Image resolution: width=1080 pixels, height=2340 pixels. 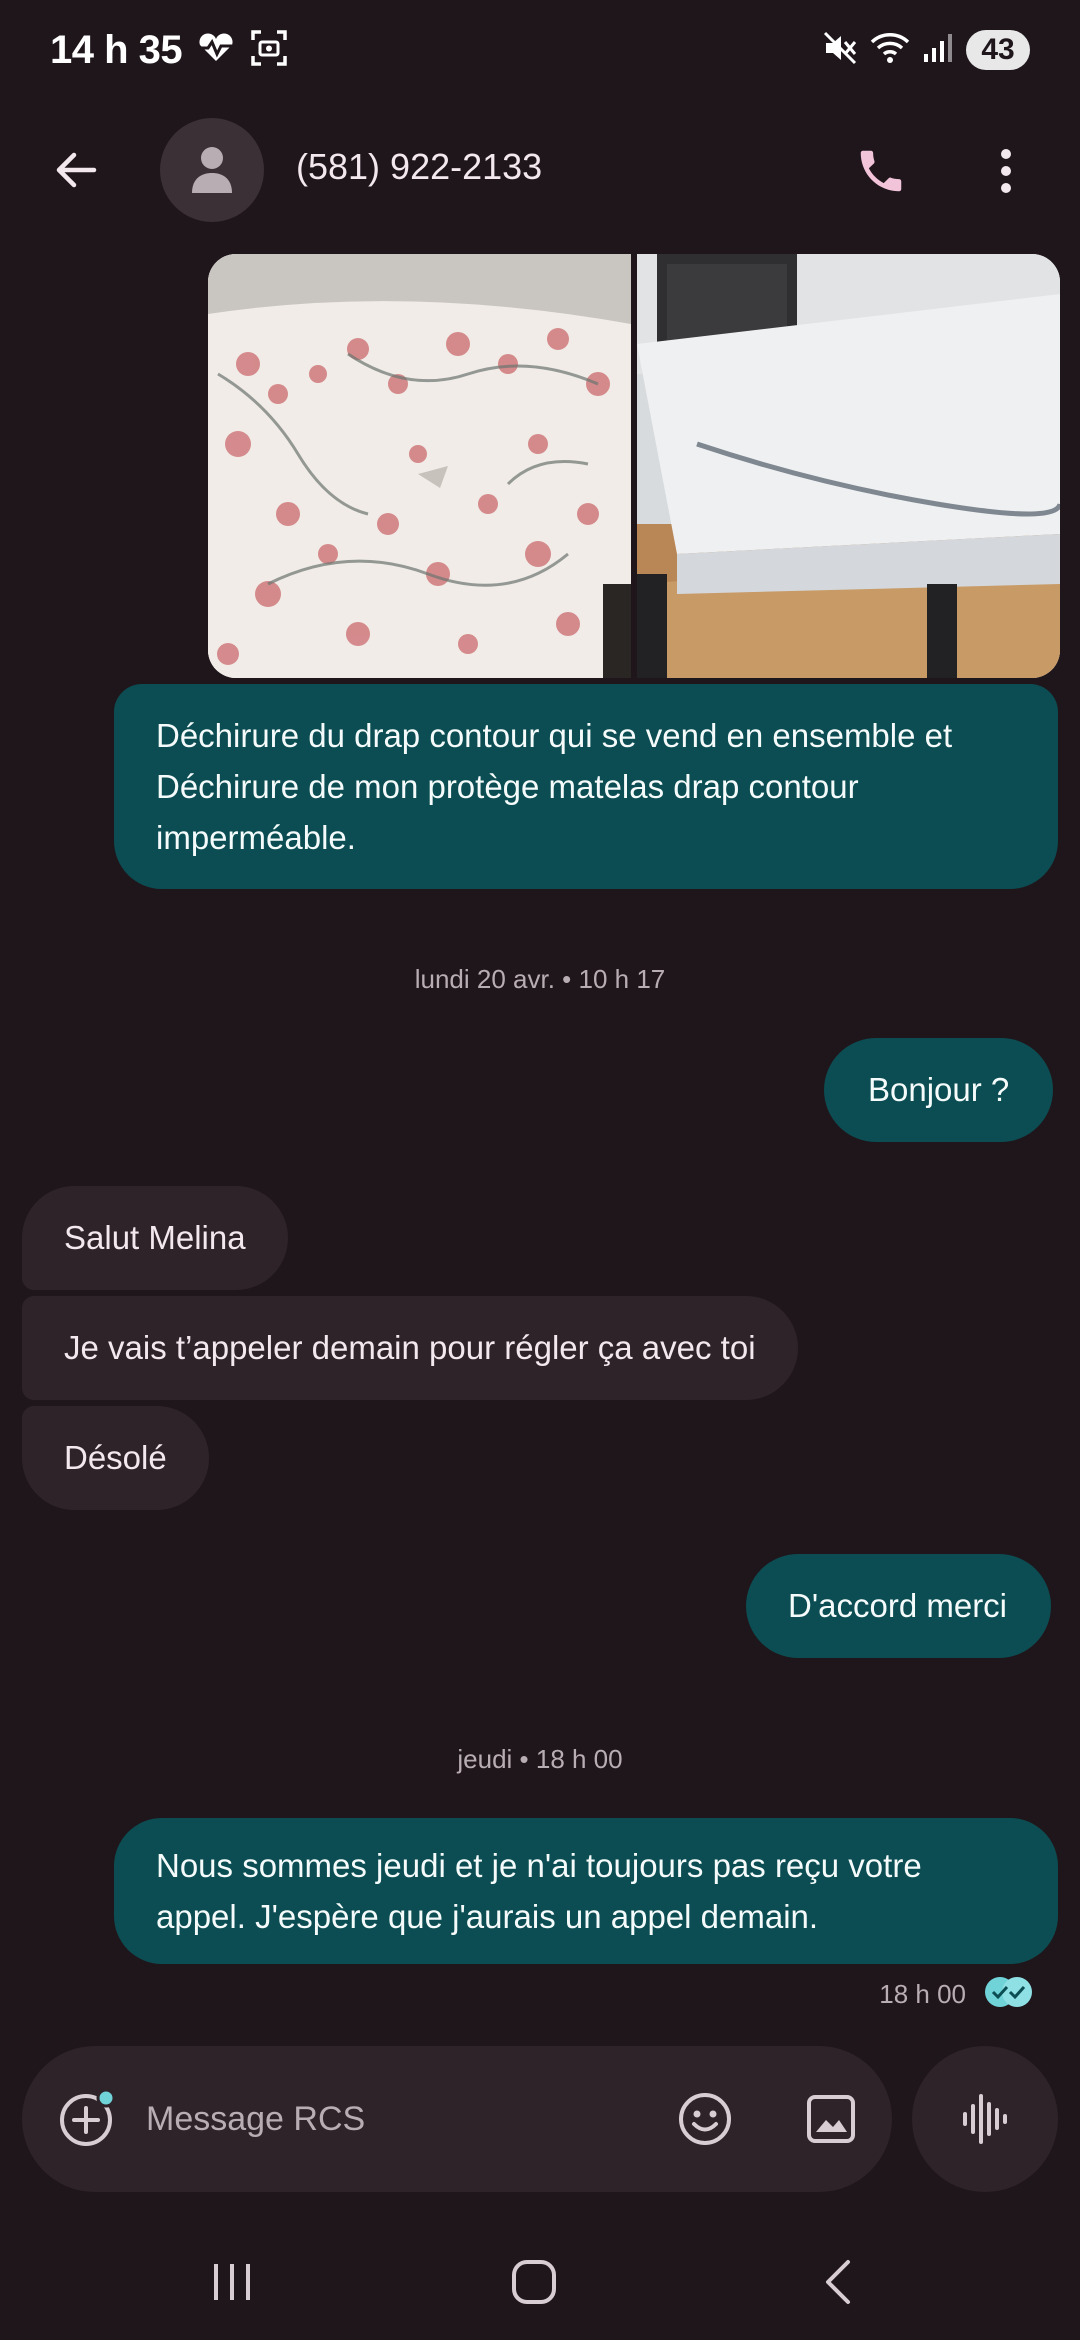 I want to click on app-bar: (581) 922-2133, so click(x=540, y=170).